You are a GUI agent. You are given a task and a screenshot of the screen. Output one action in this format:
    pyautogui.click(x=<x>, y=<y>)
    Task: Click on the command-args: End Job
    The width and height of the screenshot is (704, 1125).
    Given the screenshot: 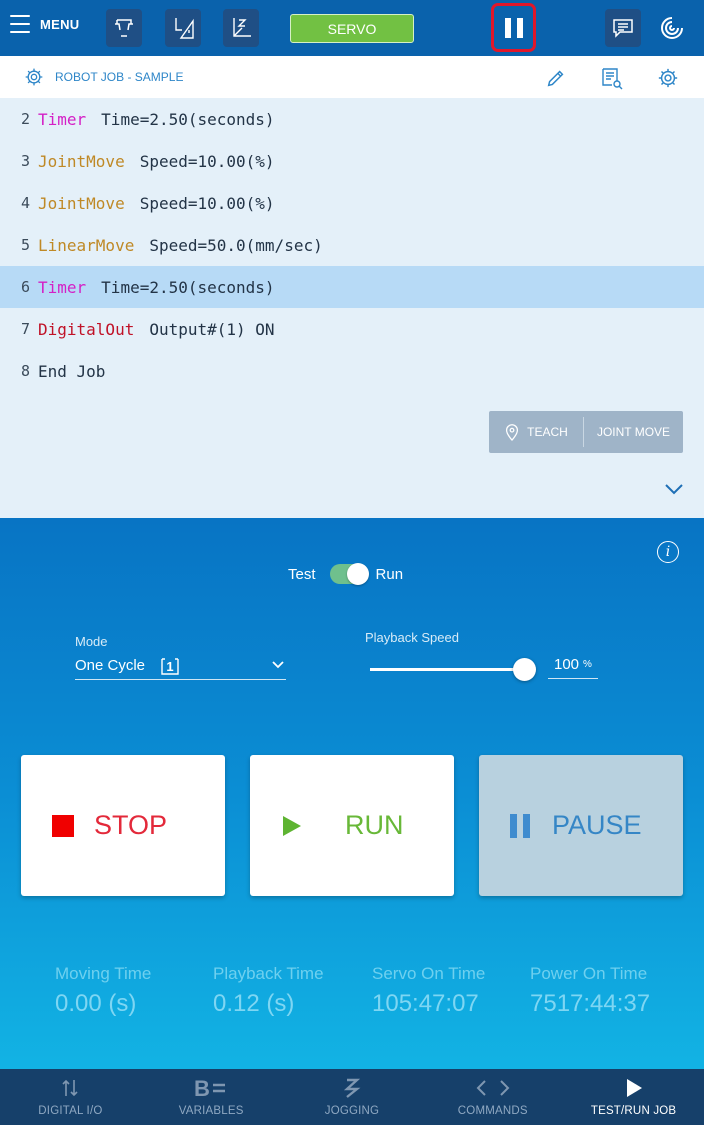 What is the action you would take?
    pyautogui.click(x=72, y=371)
    